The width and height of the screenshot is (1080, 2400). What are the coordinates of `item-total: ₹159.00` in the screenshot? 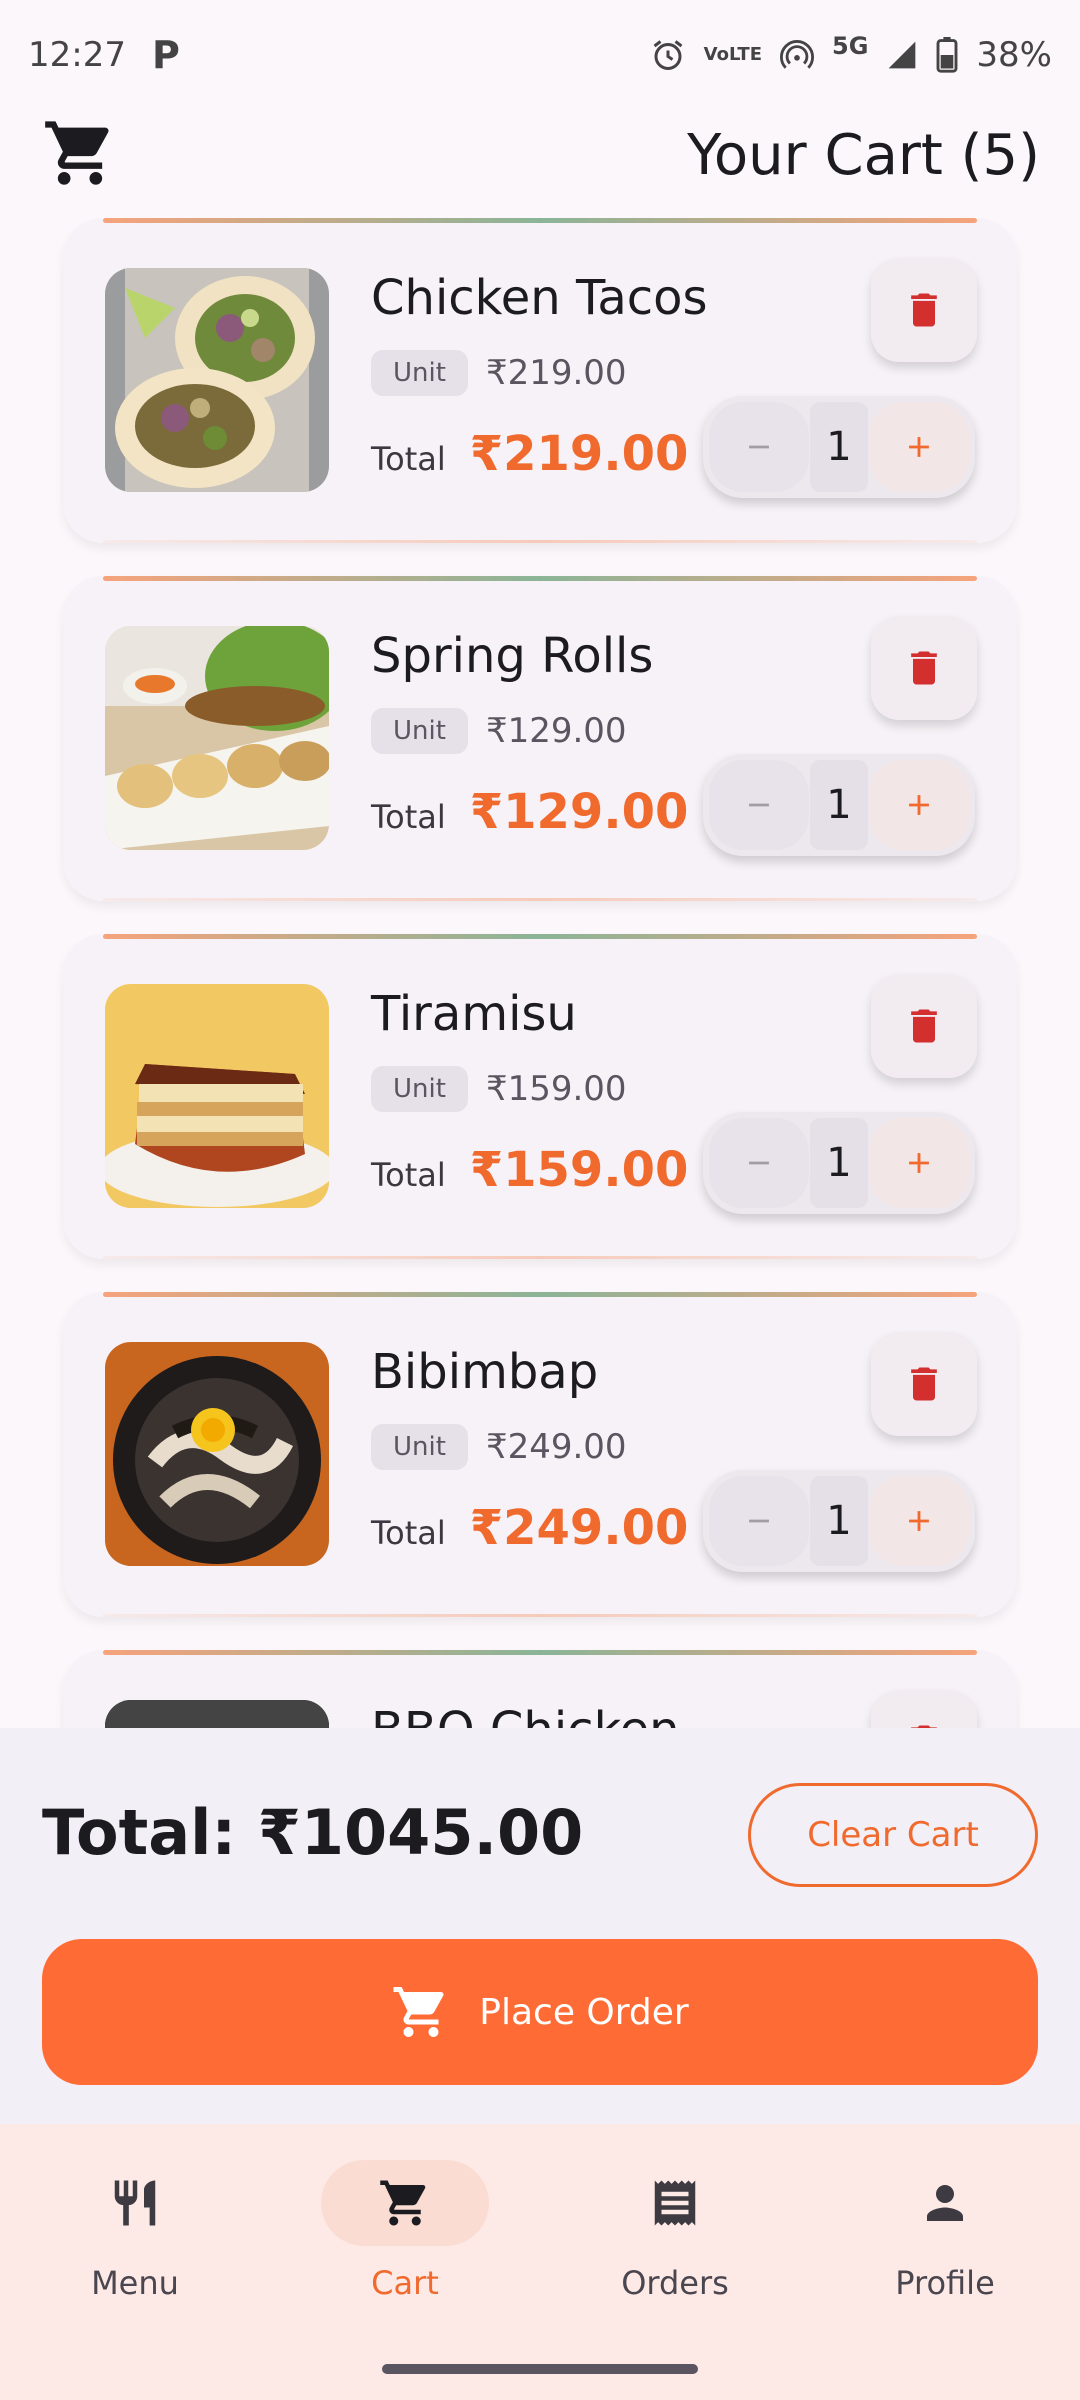 It's located at (579, 1170).